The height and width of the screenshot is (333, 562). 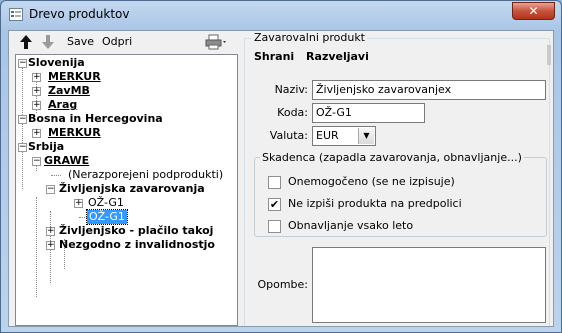 What do you see at coordinates (137, 245) in the screenshot?
I see `tree-node-nezgodno: Nezgodno z invalidnostjo` at bounding box center [137, 245].